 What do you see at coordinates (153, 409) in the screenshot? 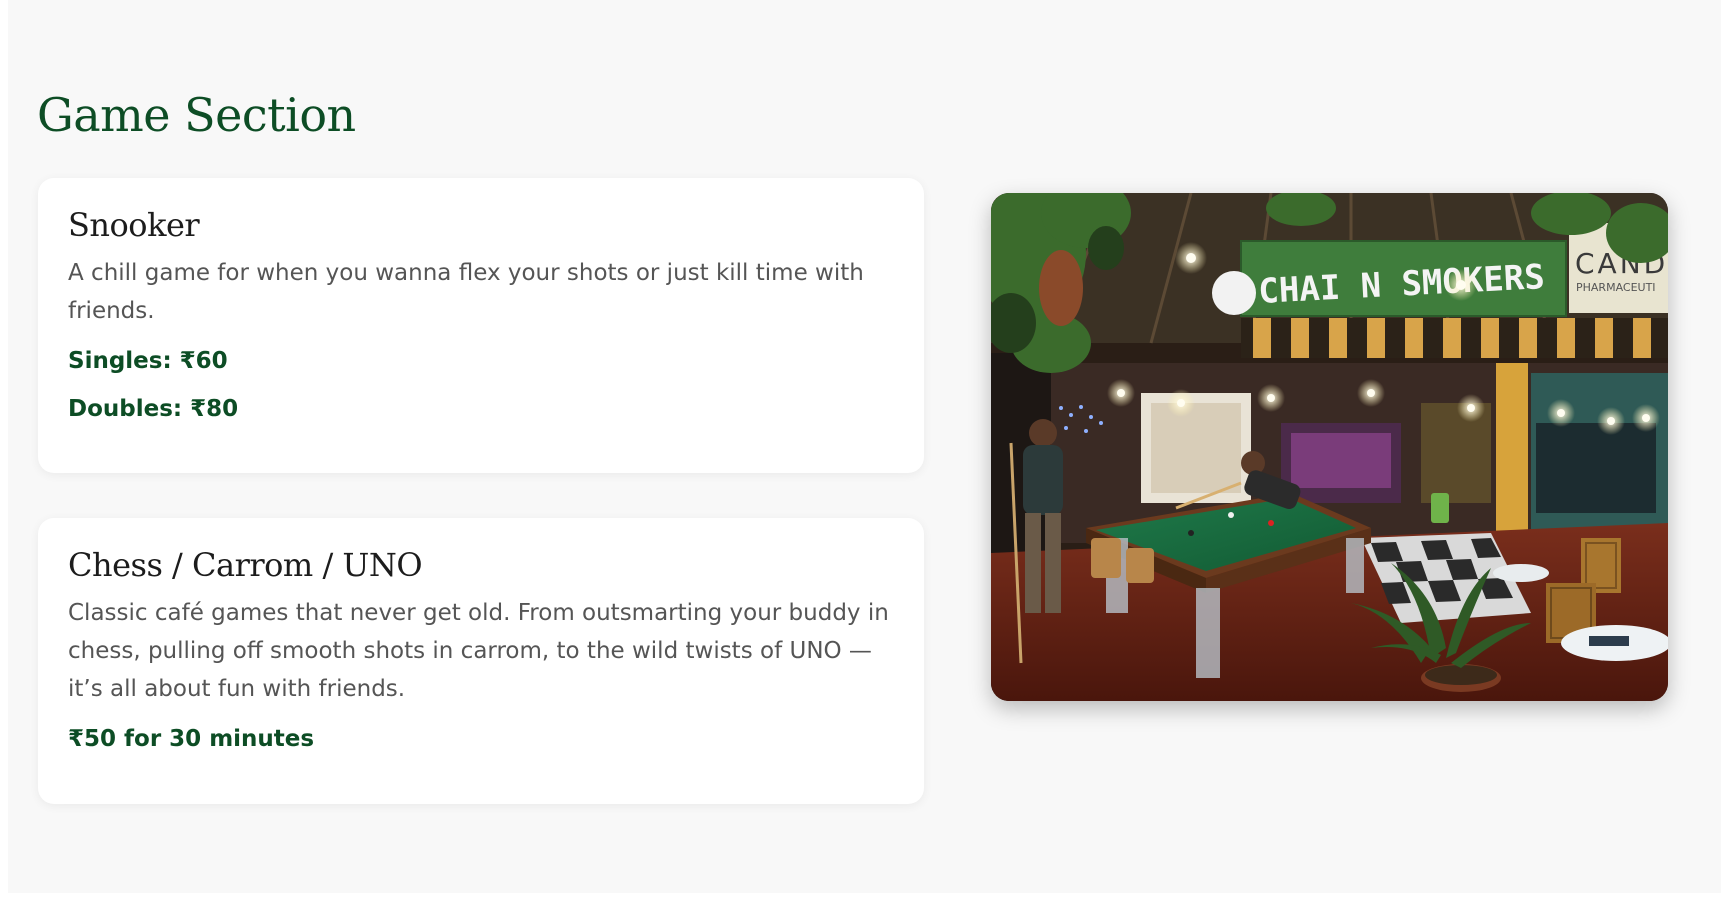
I see `price-doubles: Doubles: ₹80` at bounding box center [153, 409].